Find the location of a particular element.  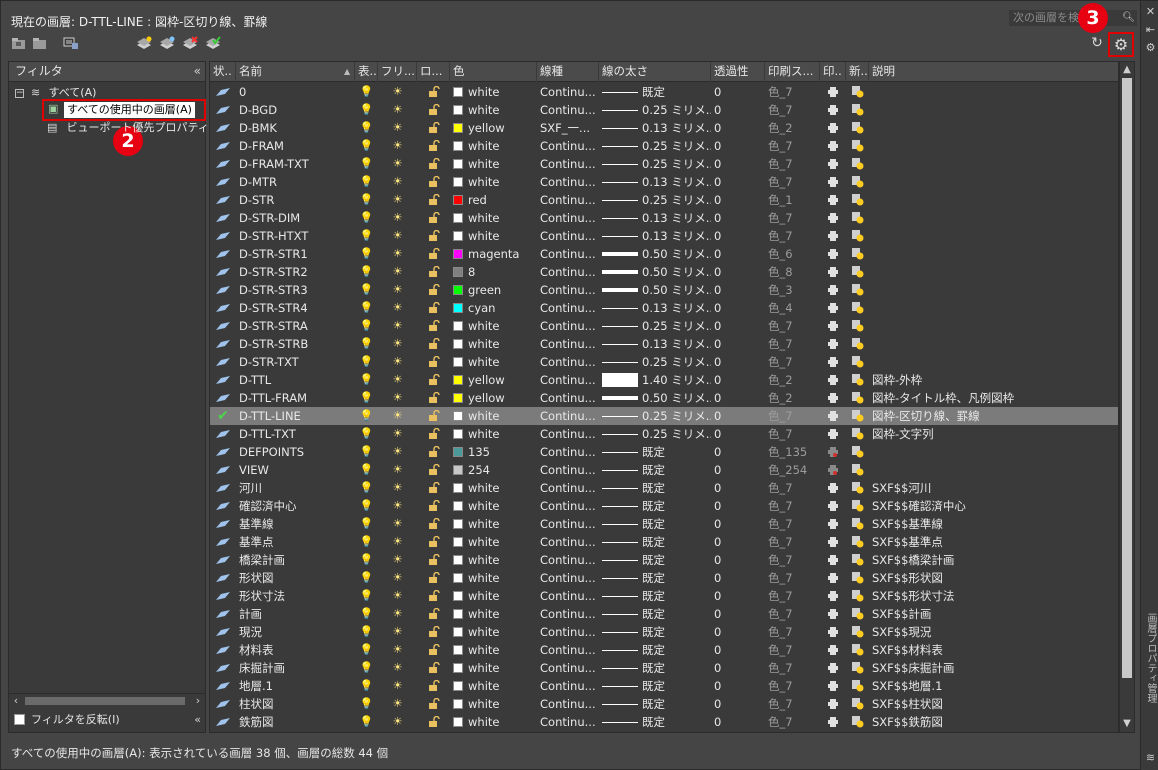

plotstyle-value: 色_4 is located at coordinates (794, 308).